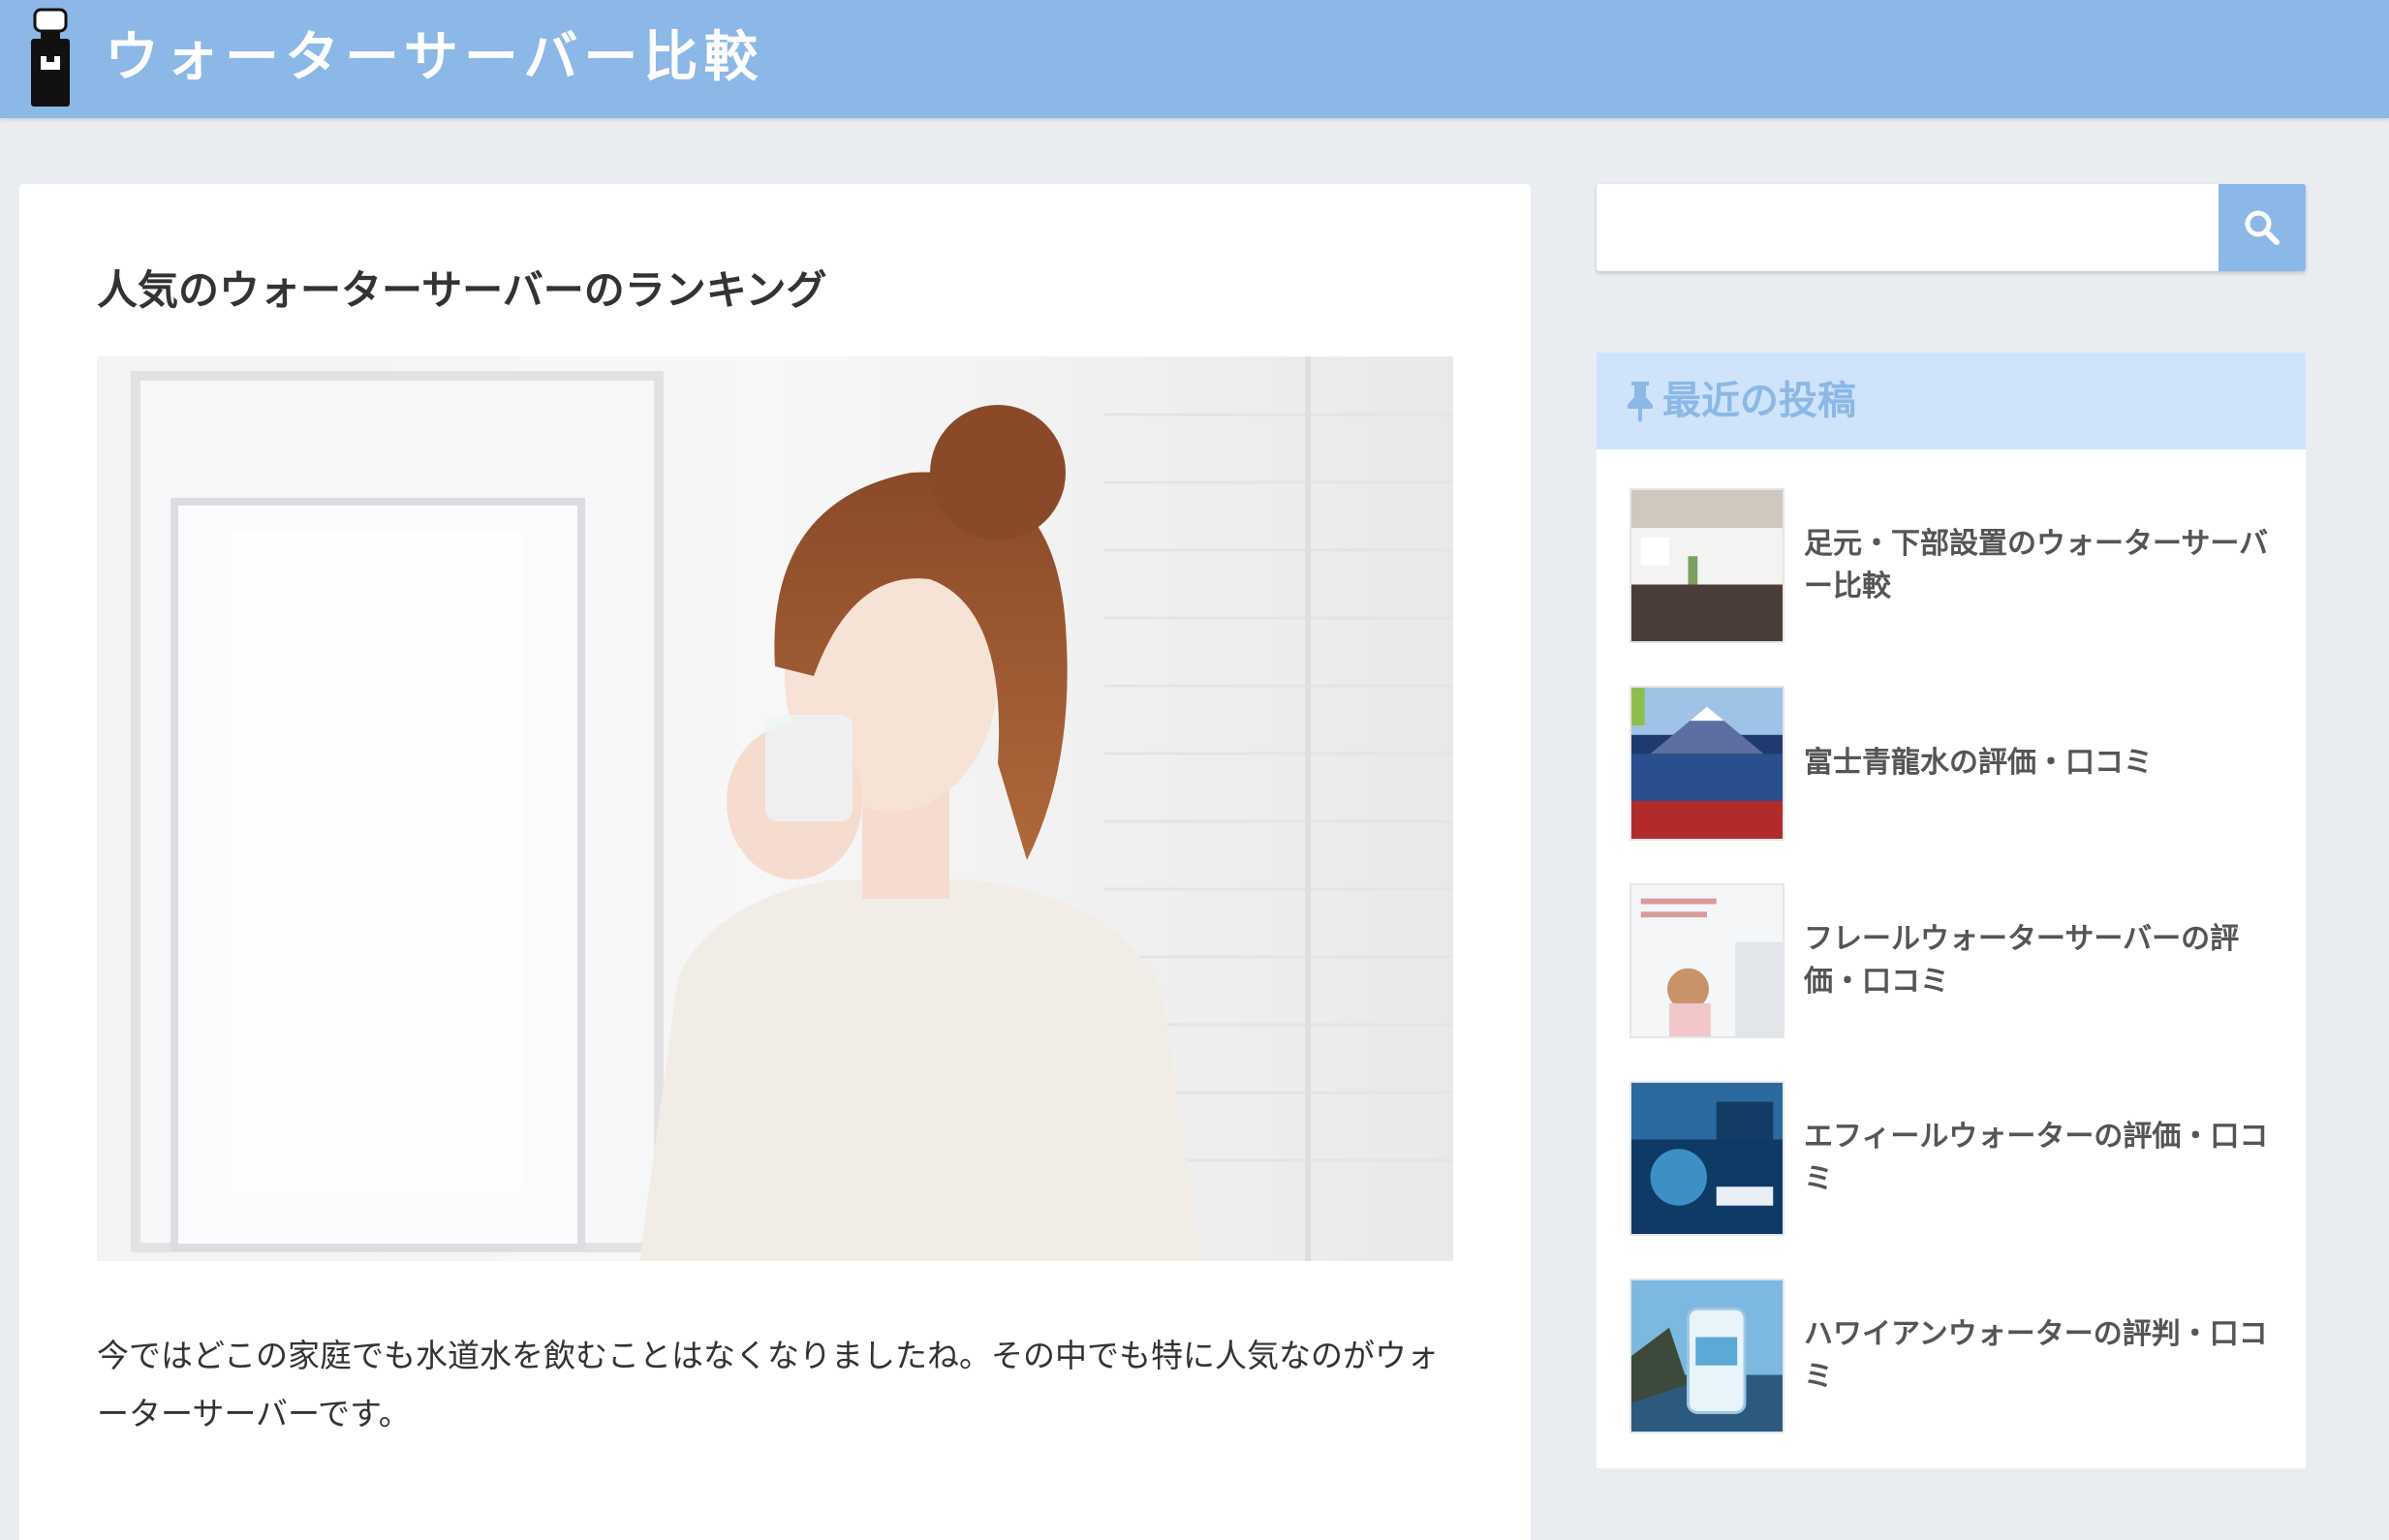  What do you see at coordinates (2041, 566) in the screenshot?
I see `post-title: 足元・下部設置のウォーターサーバー比較` at bounding box center [2041, 566].